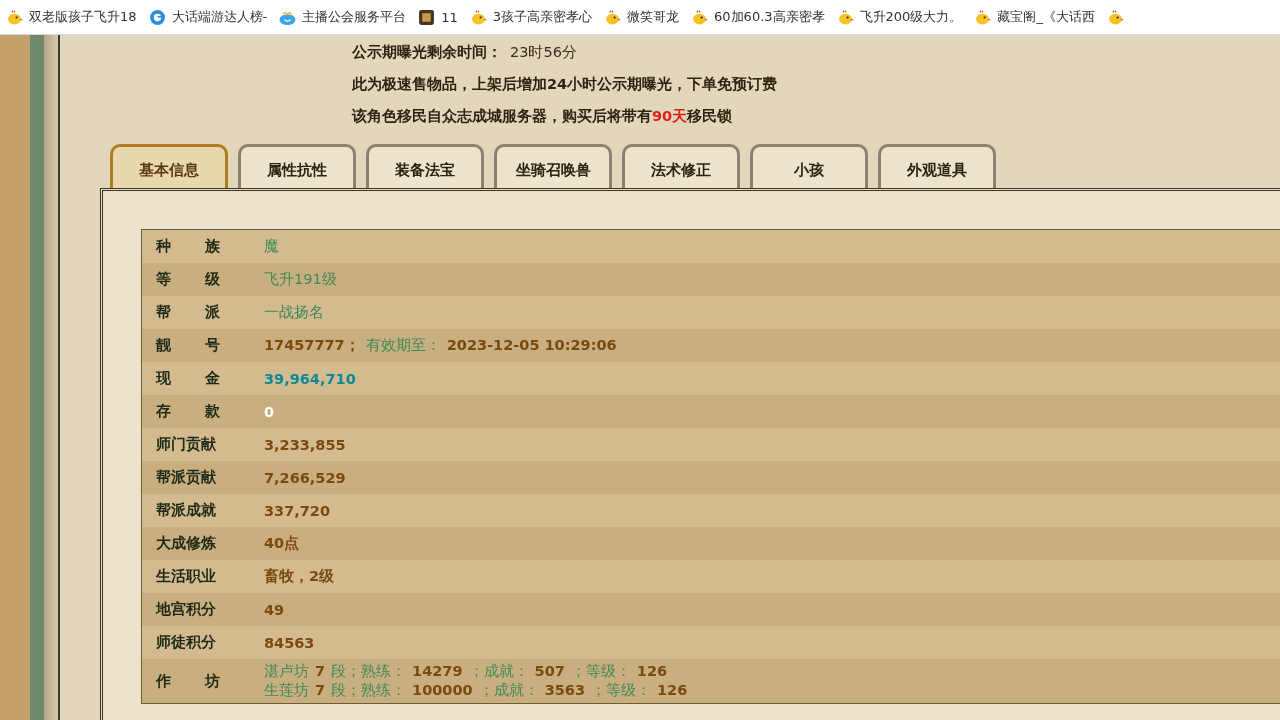  Describe the element at coordinates (553, 166) in the screenshot. I see `tab: 坐骑召唤兽` at that location.